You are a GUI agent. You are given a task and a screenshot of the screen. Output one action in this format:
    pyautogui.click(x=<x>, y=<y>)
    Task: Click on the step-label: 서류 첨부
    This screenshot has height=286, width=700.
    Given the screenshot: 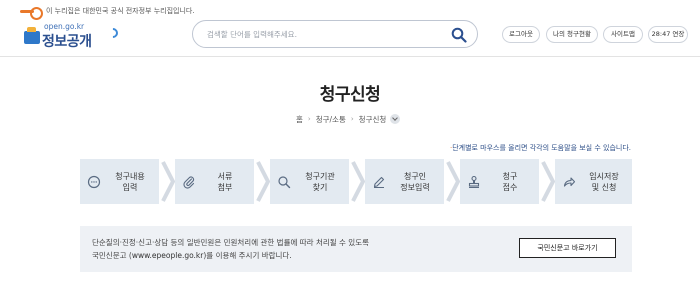 What is the action you would take?
    pyautogui.click(x=225, y=181)
    